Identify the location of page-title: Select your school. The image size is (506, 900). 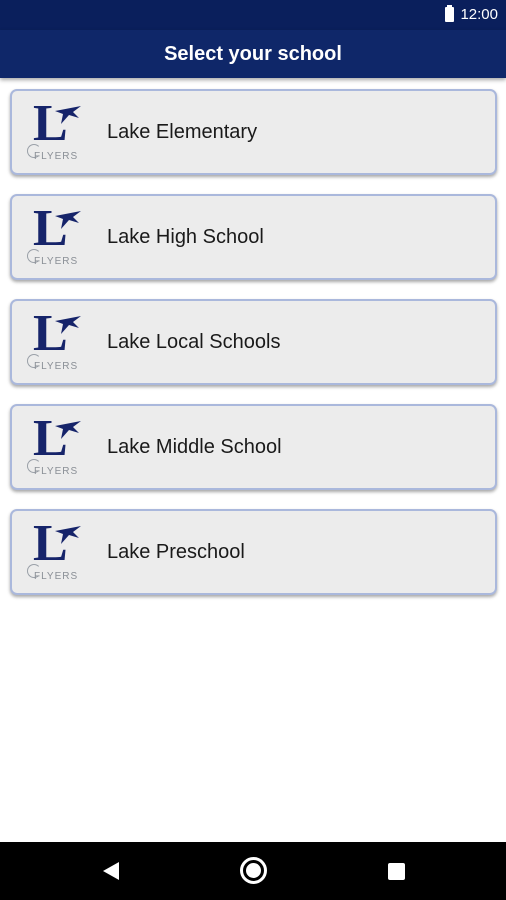
(253, 53).